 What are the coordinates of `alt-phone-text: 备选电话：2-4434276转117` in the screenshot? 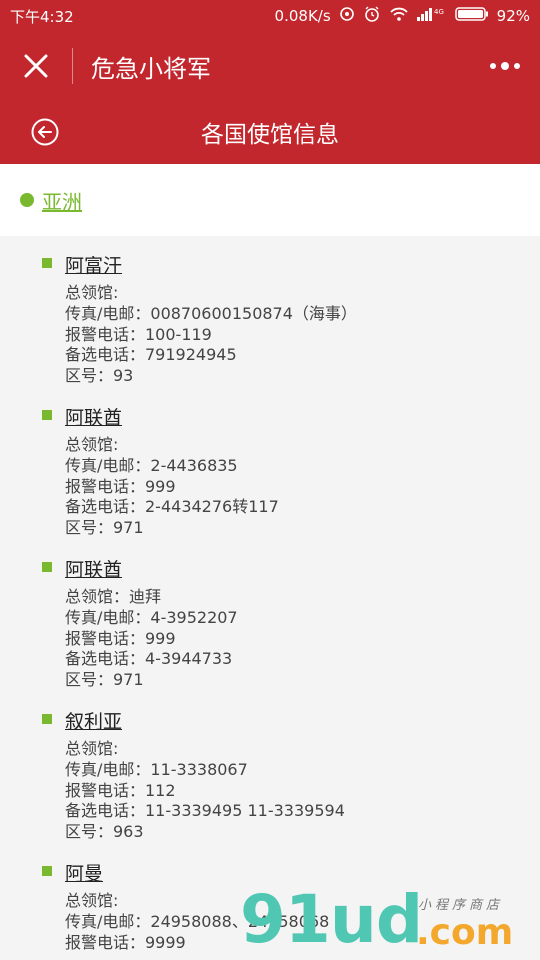 It's located at (172, 507).